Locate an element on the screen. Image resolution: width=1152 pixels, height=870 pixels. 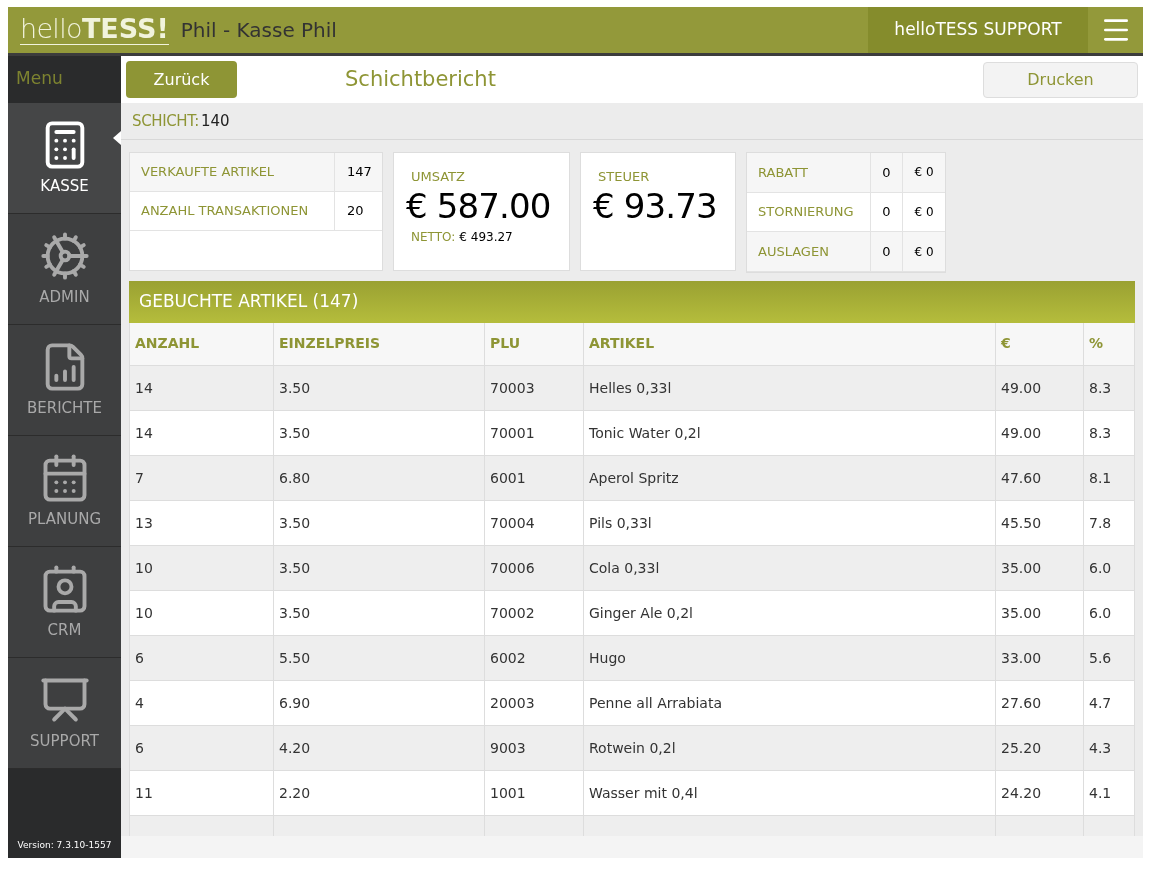
shift-value: 140 is located at coordinates (215, 121).